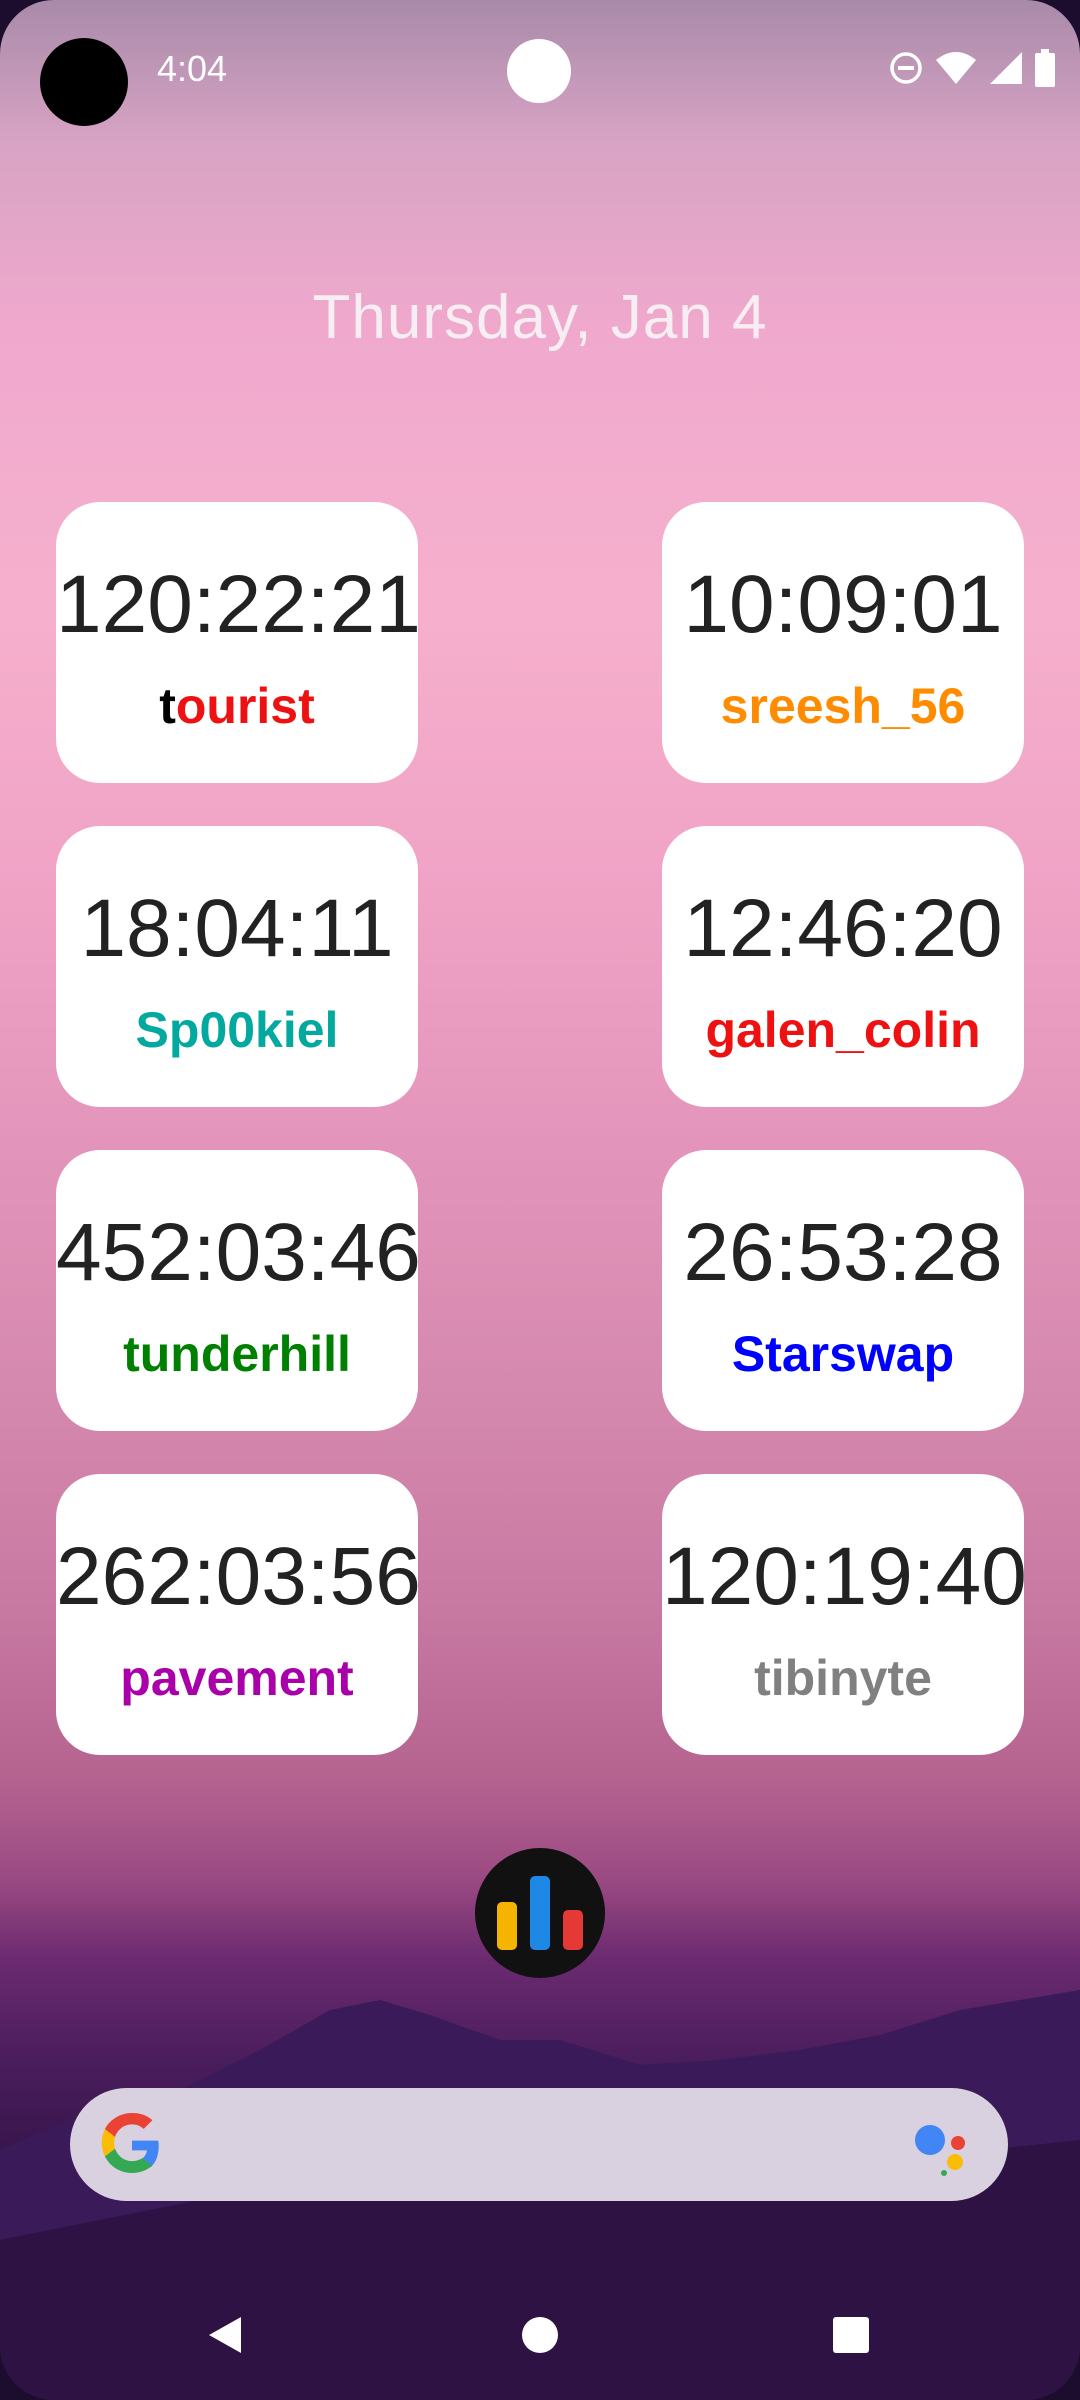  I want to click on timer-card: 120:22:21 tourist, so click(238, 642).